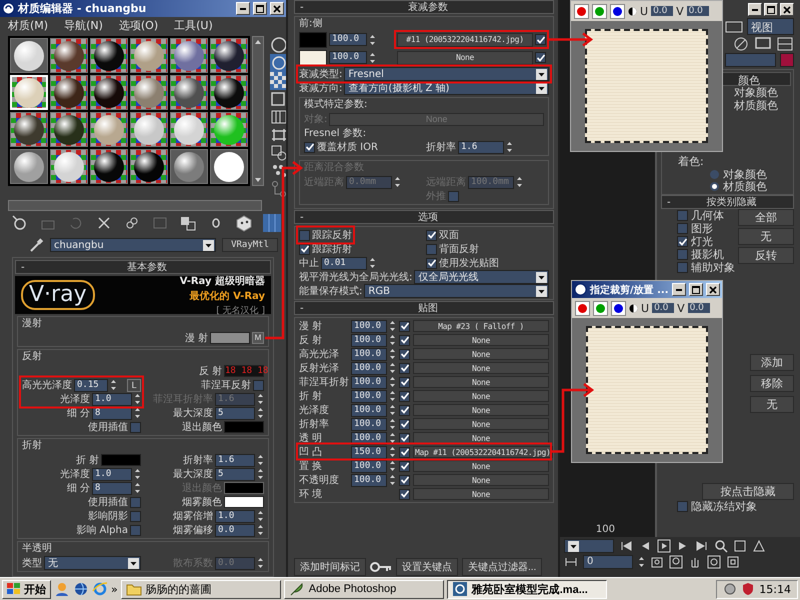 The image size is (800, 600). I want to click on set-key-button: 设置关键点, so click(427, 567).